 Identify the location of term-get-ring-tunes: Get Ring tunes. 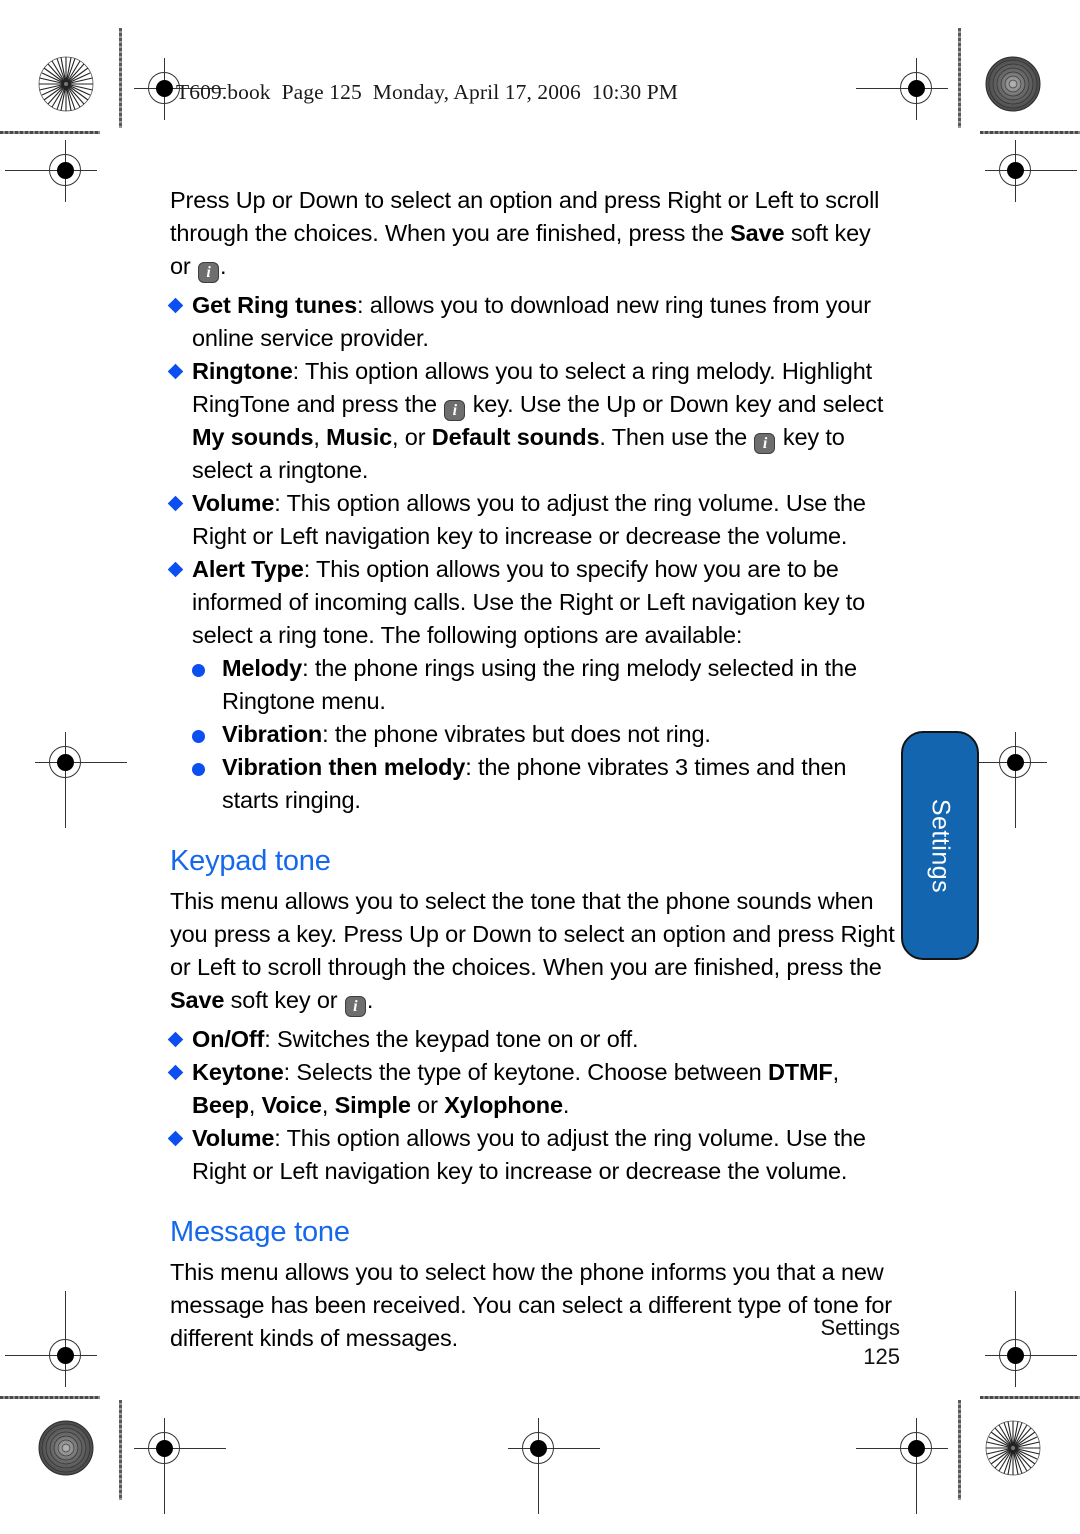
(275, 305).